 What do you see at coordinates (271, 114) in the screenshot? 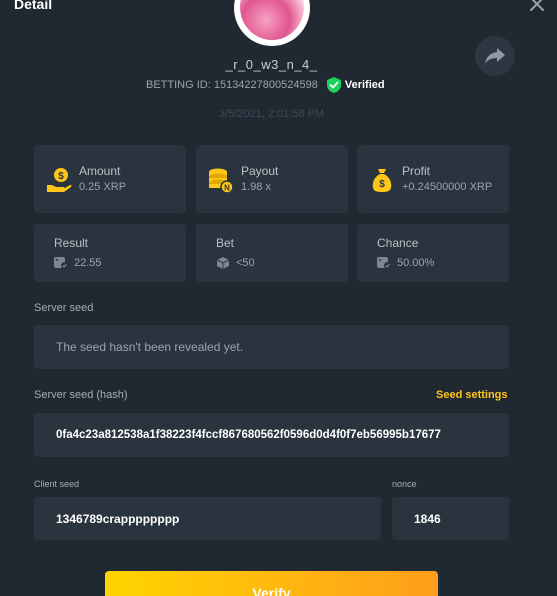
I see `bet-date: 3/5/2021, 2:01:58 PM` at bounding box center [271, 114].